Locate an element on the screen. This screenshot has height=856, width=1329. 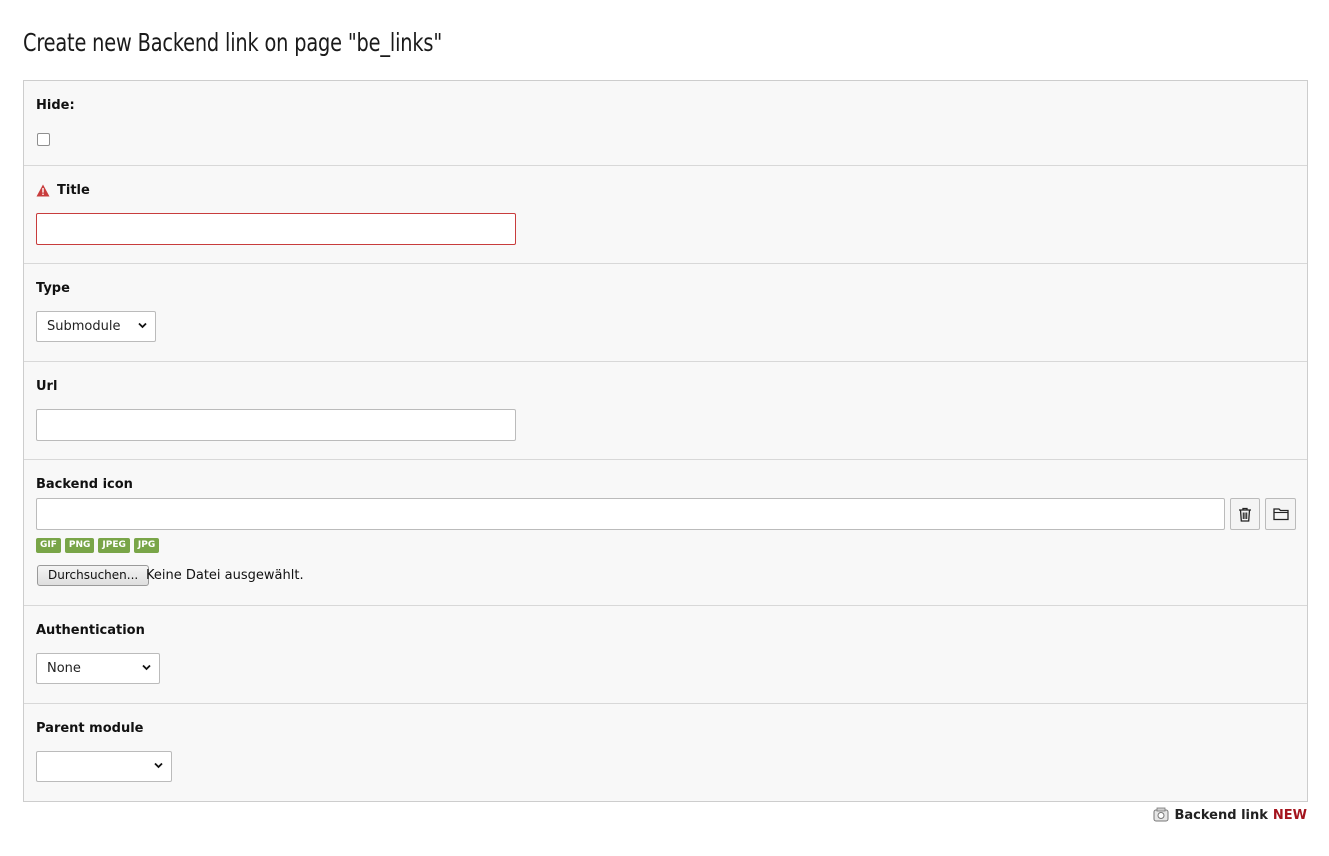
hide-checkbox is located at coordinates (43, 139).